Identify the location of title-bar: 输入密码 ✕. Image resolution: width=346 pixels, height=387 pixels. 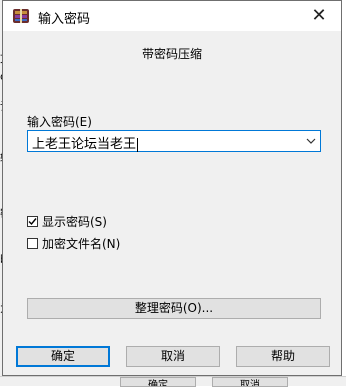
(172, 16).